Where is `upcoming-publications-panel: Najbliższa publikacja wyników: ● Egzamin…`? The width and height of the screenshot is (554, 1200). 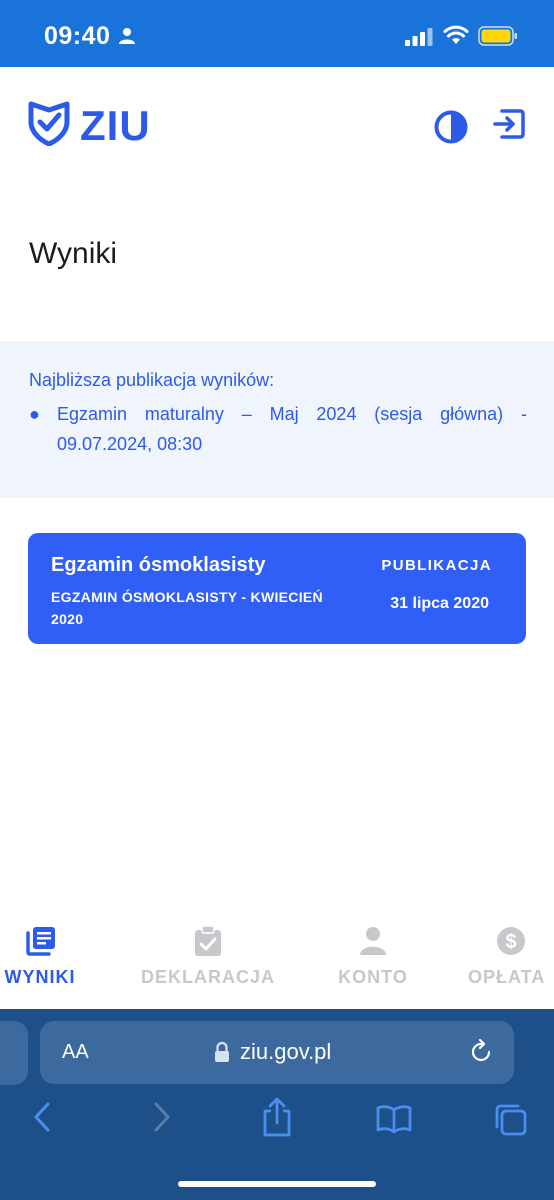 upcoming-publications-panel: Najbliższa publikacja wyników: ● Egzamin… is located at coordinates (277, 419).